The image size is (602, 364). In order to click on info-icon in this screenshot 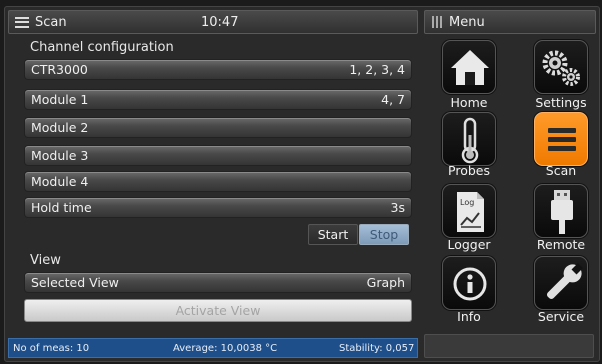, I will do `click(470, 284)`.